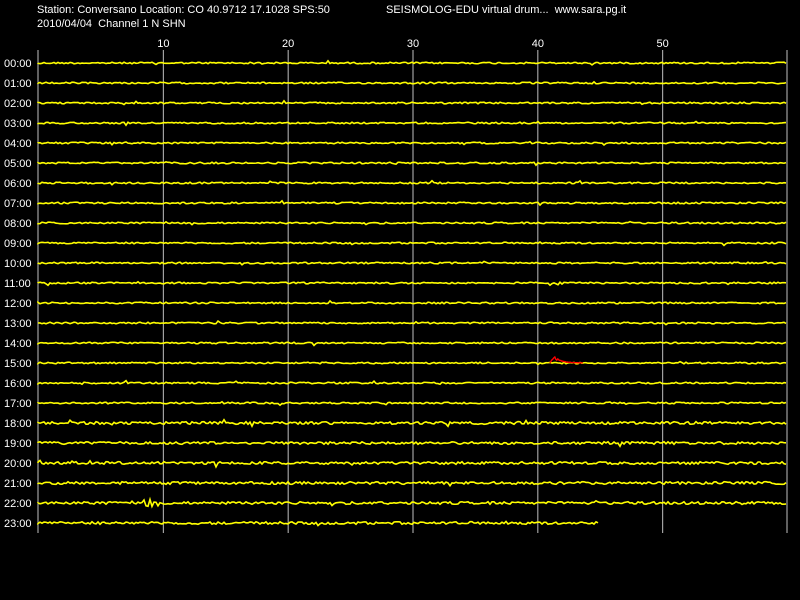 The height and width of the screenshot is (600, 800). Describe the element at coordinates (18, 84) in the screenshot. I see `hour-label: 01:00` at that location.